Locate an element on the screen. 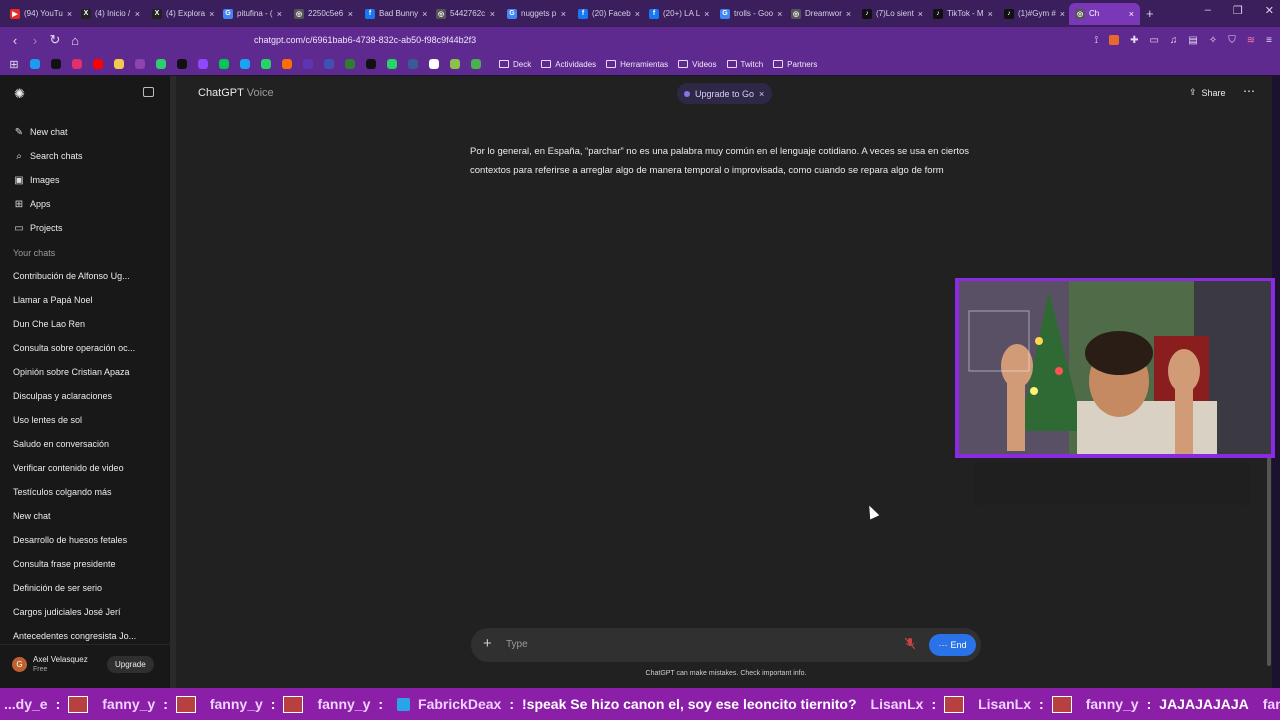 This screenshot has height=720, width=1280. bookmark-folder: Actividades is located at coordinates (568, 64).